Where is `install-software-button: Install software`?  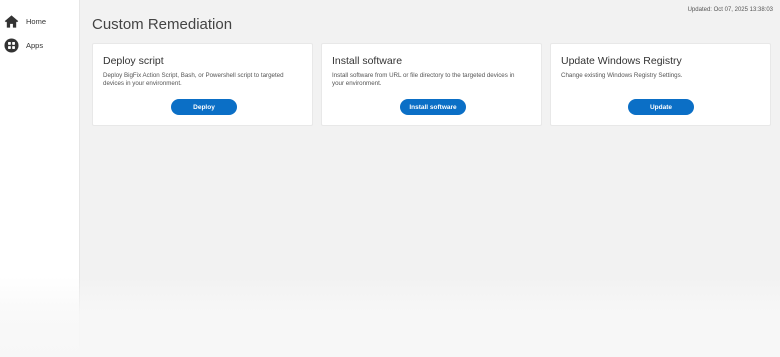 install-software-button: Install software is located at coordinates (433, 107).